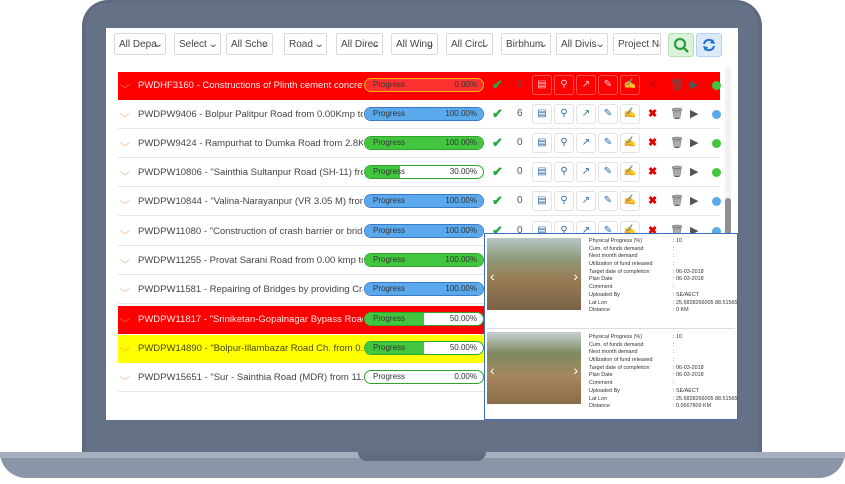  I want to click on division-select: All Divis ⌄, so click(582, 44).